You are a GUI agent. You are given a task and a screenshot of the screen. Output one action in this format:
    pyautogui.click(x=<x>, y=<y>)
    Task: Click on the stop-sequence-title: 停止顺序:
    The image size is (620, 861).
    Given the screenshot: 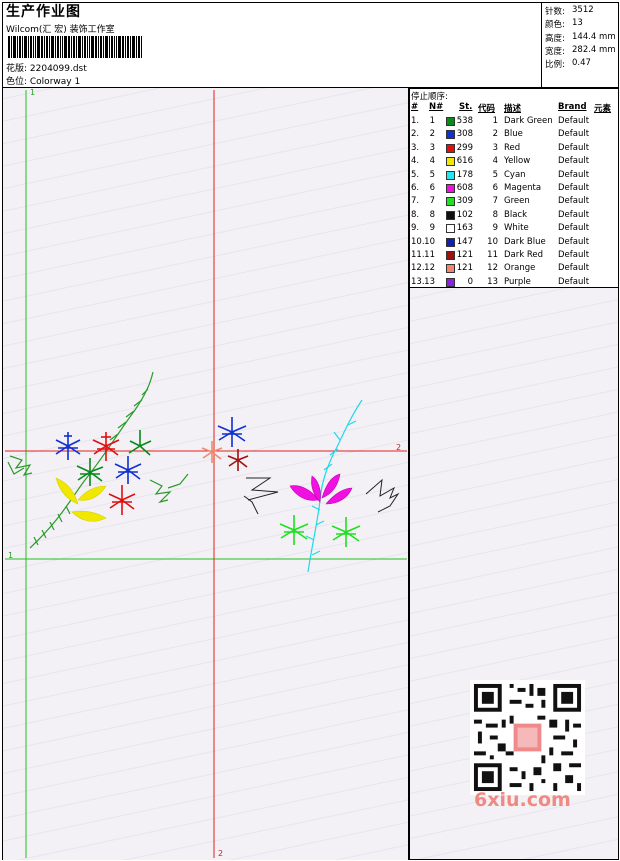 What is the action you would take?
    pyautogui.click(x=429, y=97)
    